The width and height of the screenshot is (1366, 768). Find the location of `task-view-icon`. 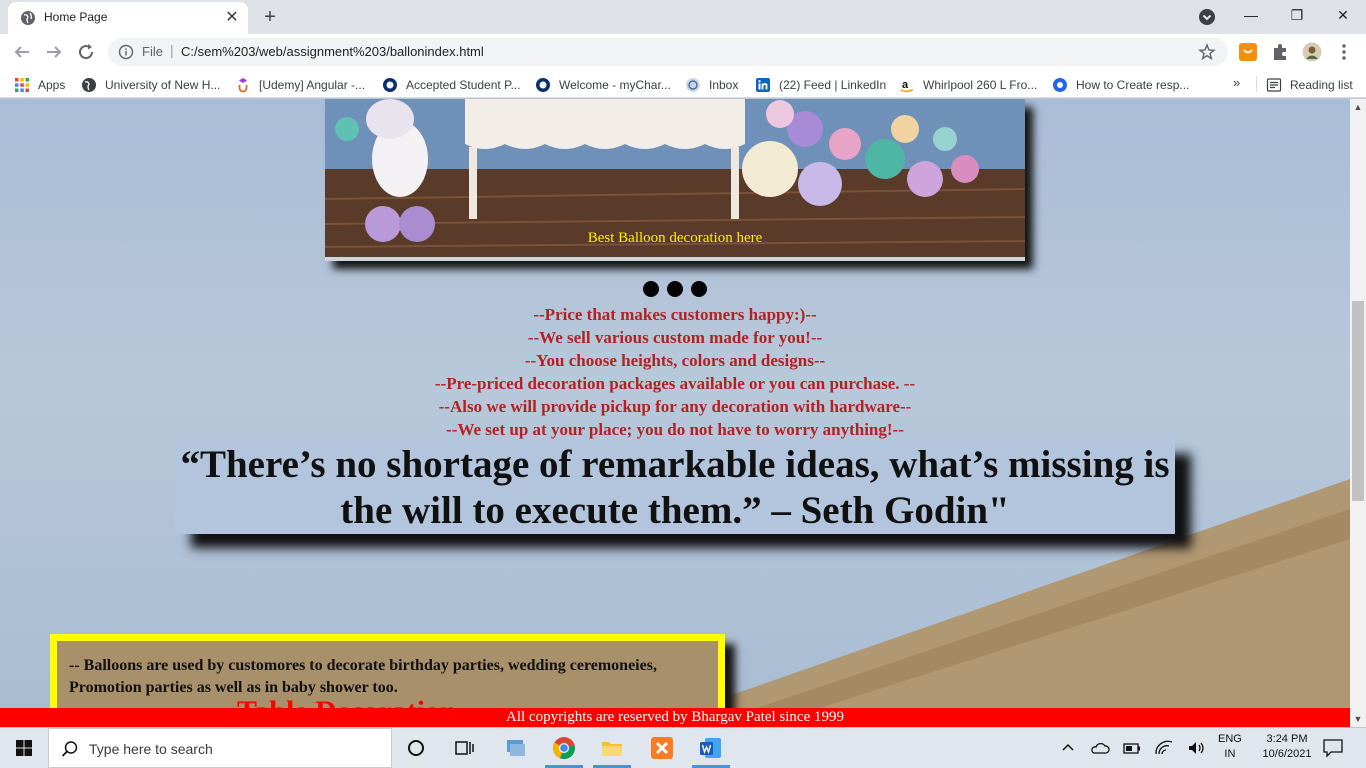

task-view-icon is located at coordinates (464, 748).